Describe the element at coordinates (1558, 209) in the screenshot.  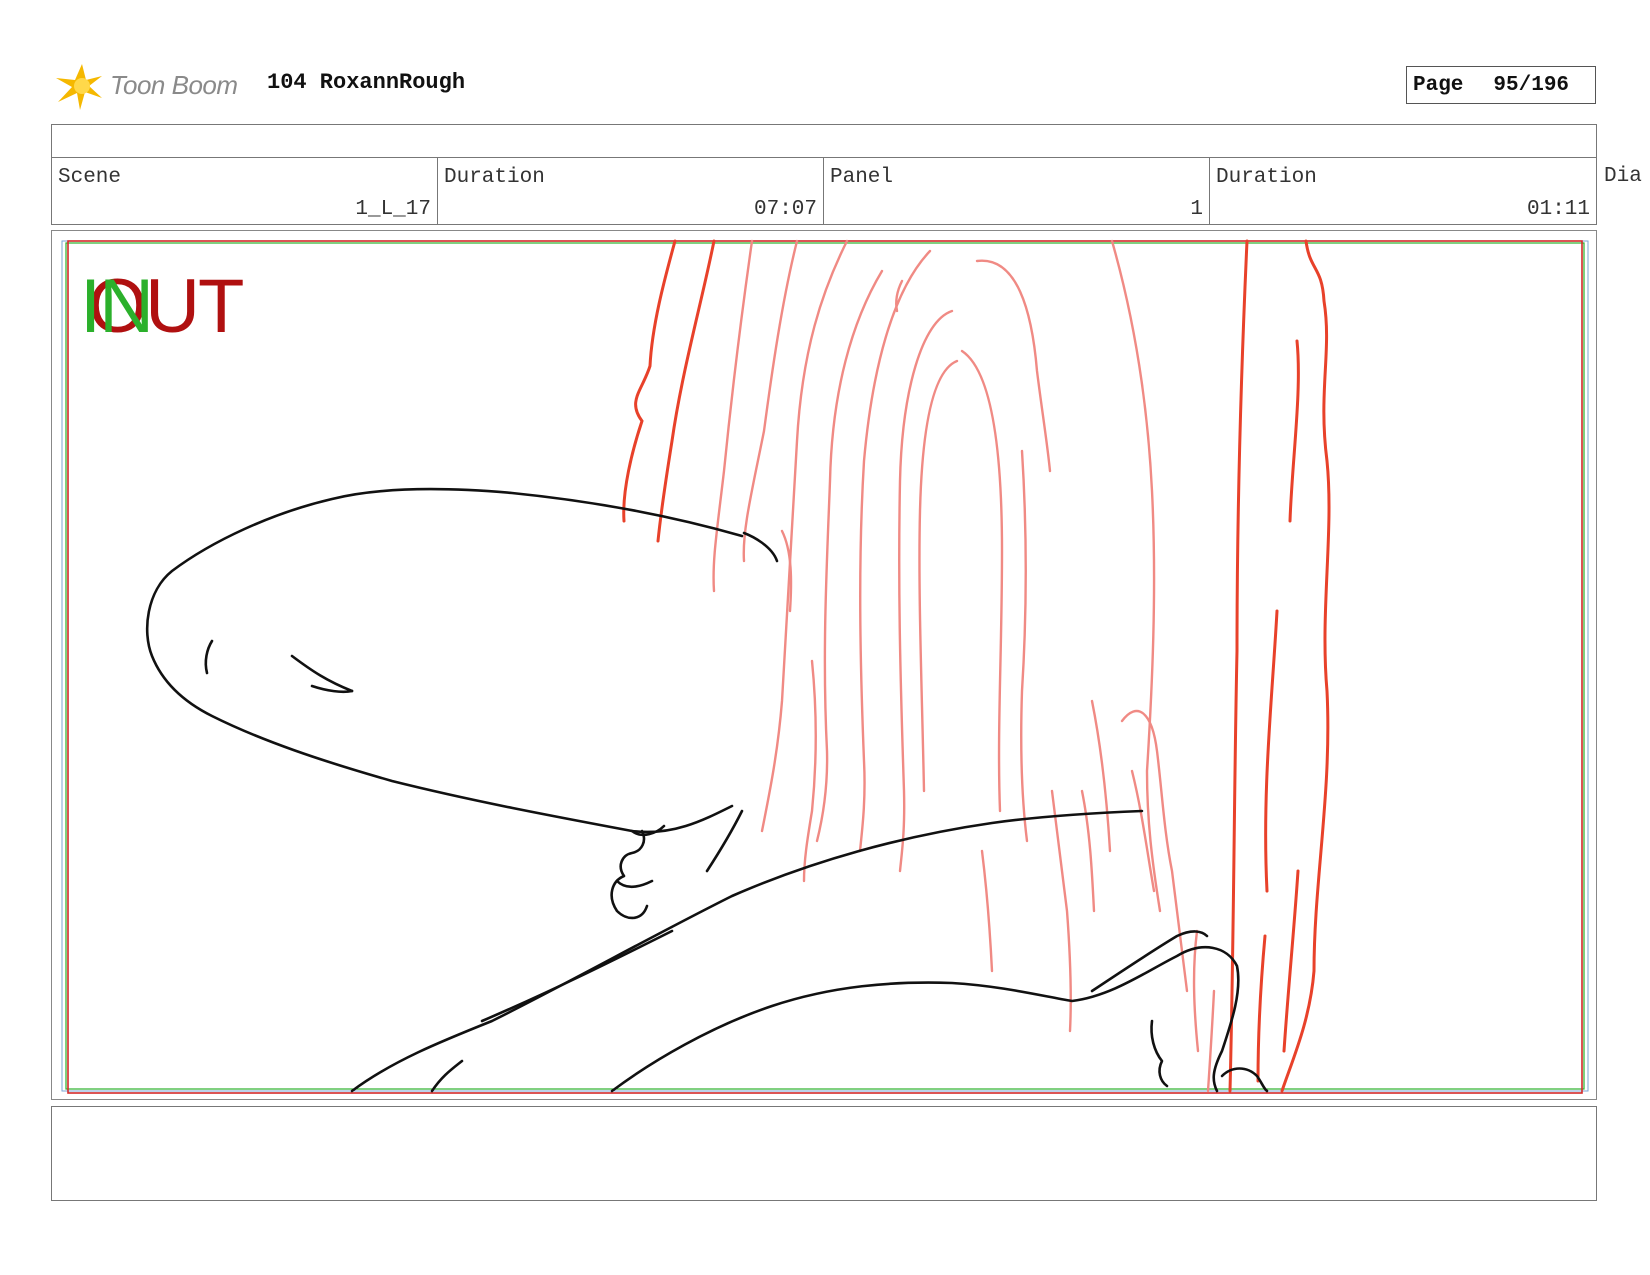
I see `panel-duration-value: 01:11` at that location.